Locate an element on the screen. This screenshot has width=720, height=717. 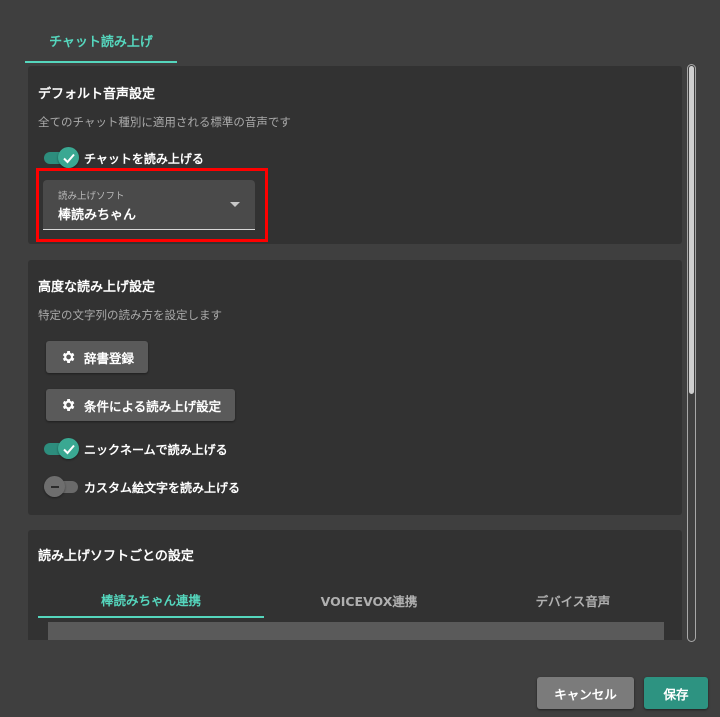
condition-button-label: 条件による読み上げ設定 is located at coordinates (153, 406).